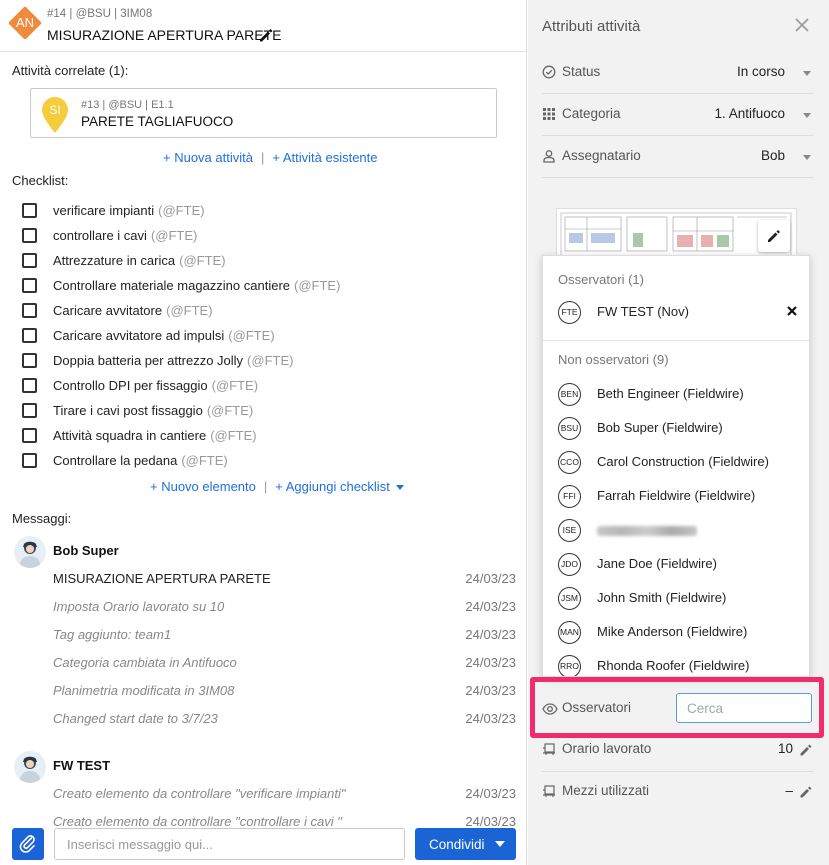 The width and height of the screenshot is (829, 865). What do you see at coordinates (208, 157) in the screenshot?
I see `new-task-link: + Nuova attività` at bounding box center [208, 157].